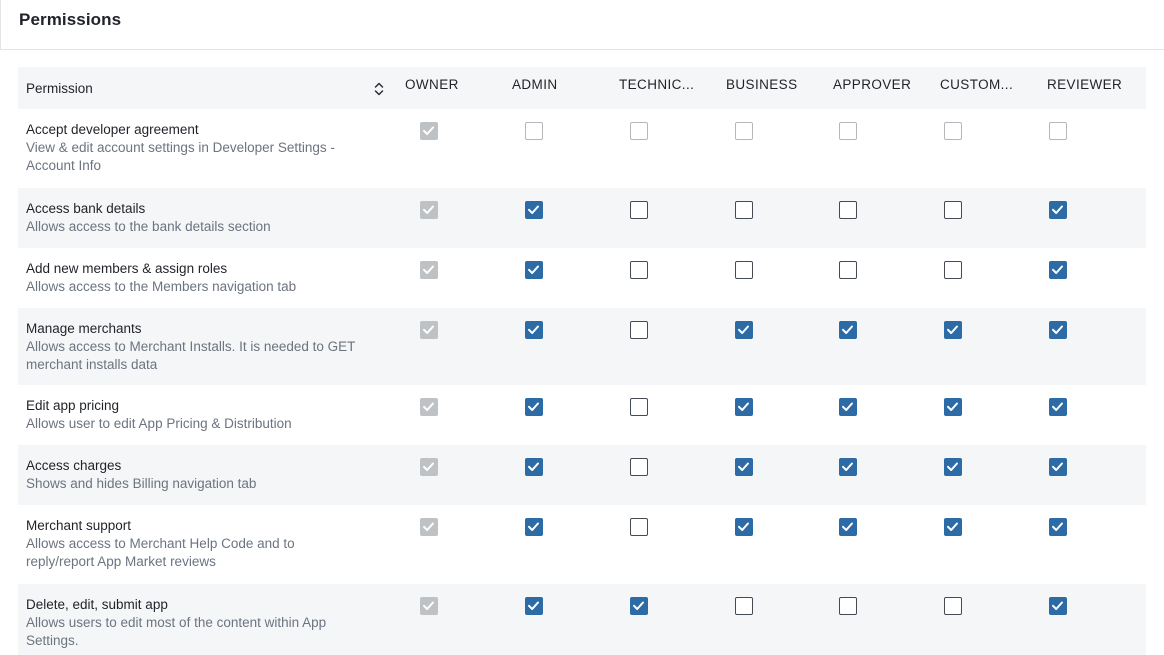 The height and width of the screenshot is (655, 1164). I want to click on column-header: ADMIN, so click(535, 84).